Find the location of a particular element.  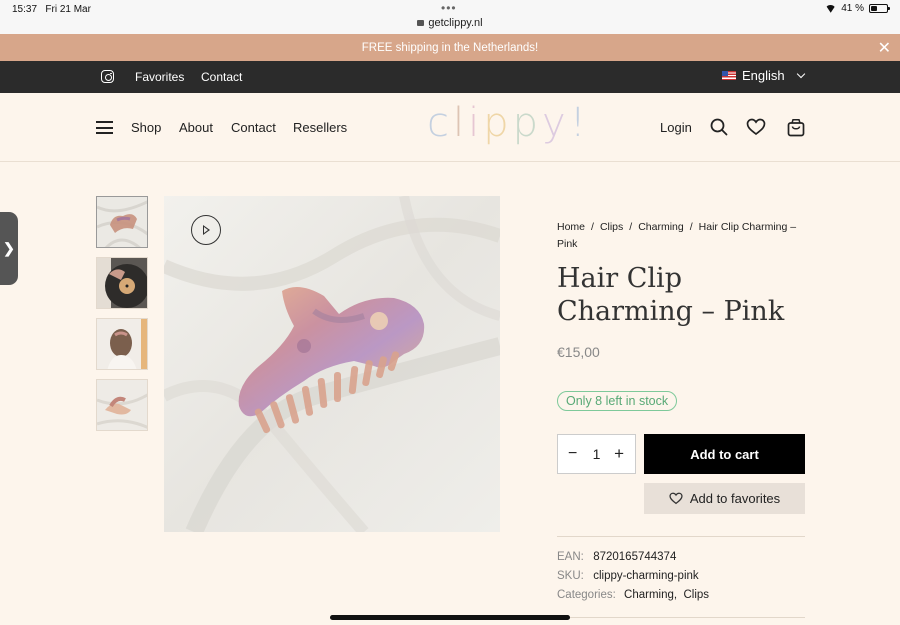

quantity-increase-button: + is located at coordinates (619, 454).